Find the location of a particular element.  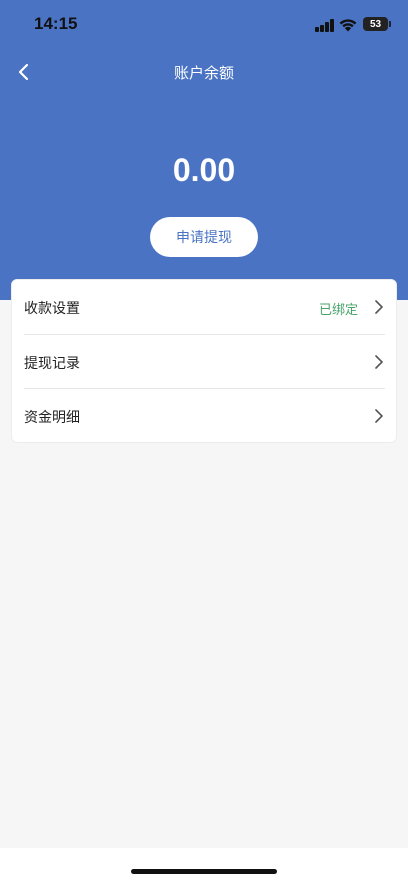

battery-icon: 53 is located at coordinates (375, 24).